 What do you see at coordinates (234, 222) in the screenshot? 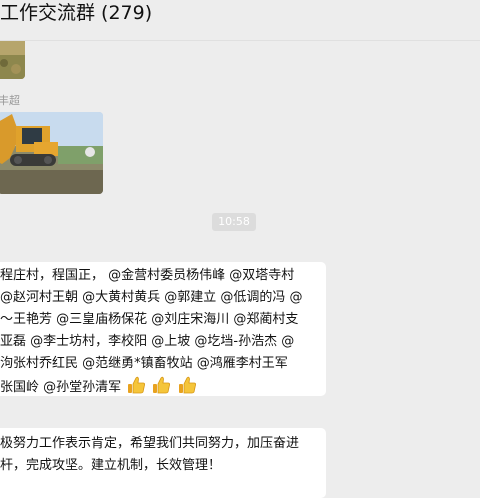
I see `message-timestamp: 10:58` at bounding box center [234, 222].